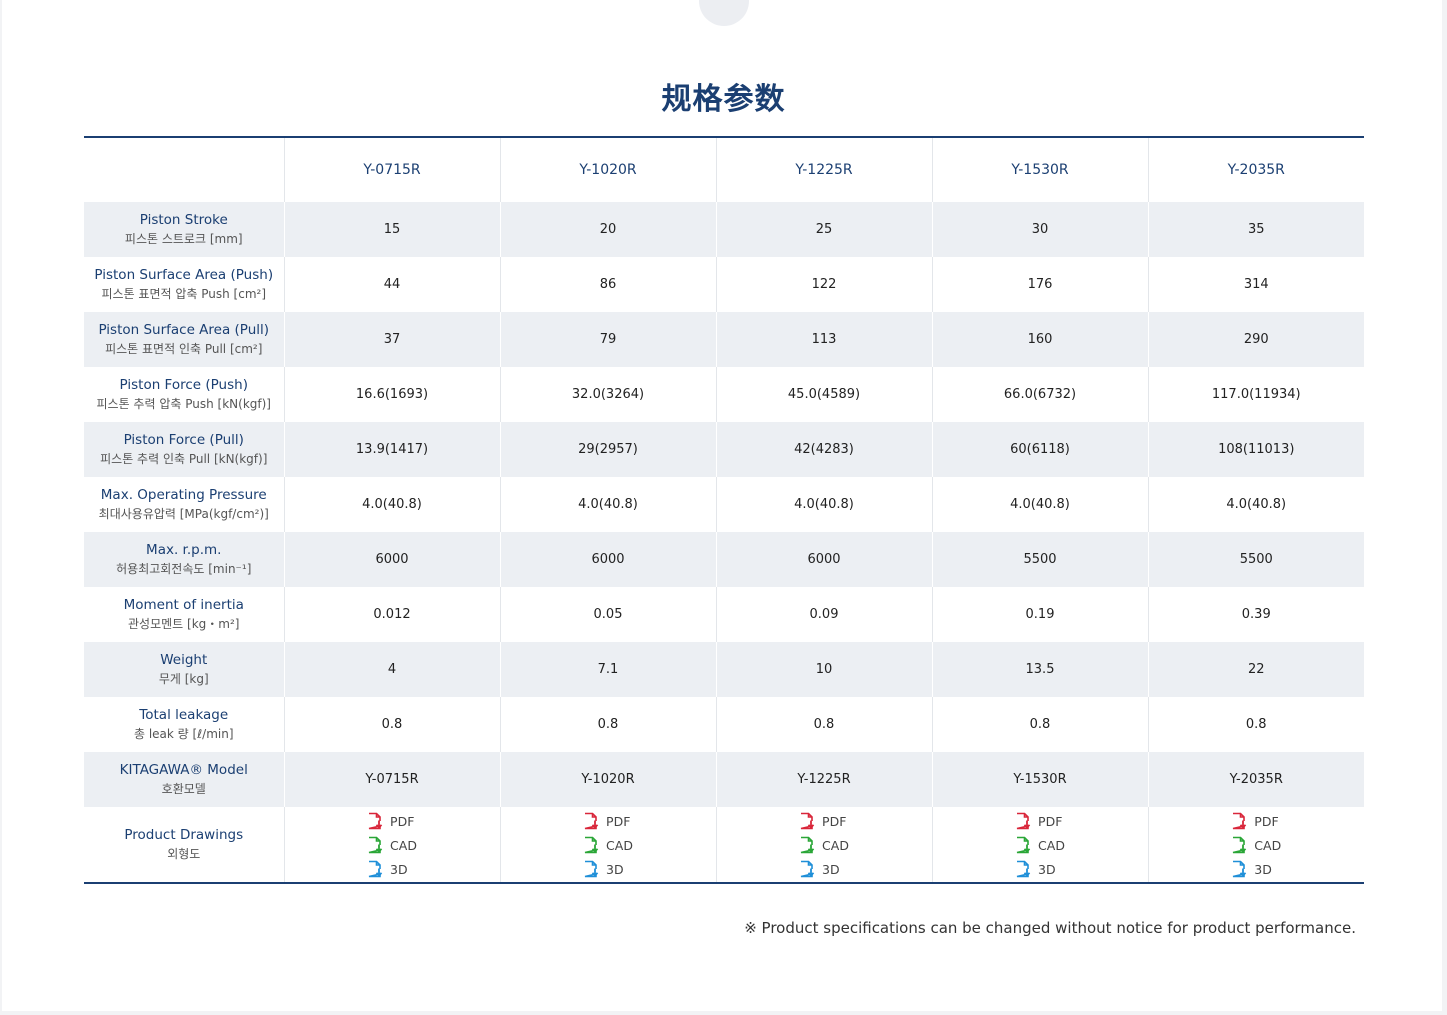  Describe the element at coordinates (607, 779) in the screenshot. I see `spec-value-cell: Y-1020R` at that location.